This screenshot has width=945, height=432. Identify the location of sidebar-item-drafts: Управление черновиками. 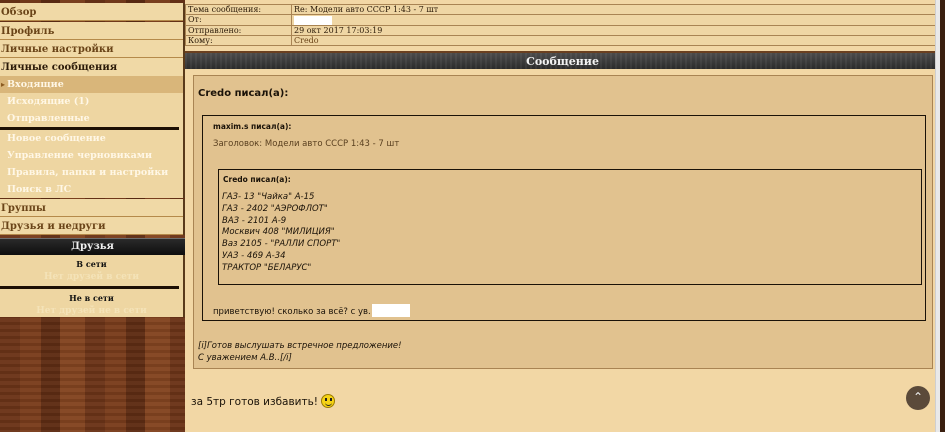
(91, 155).